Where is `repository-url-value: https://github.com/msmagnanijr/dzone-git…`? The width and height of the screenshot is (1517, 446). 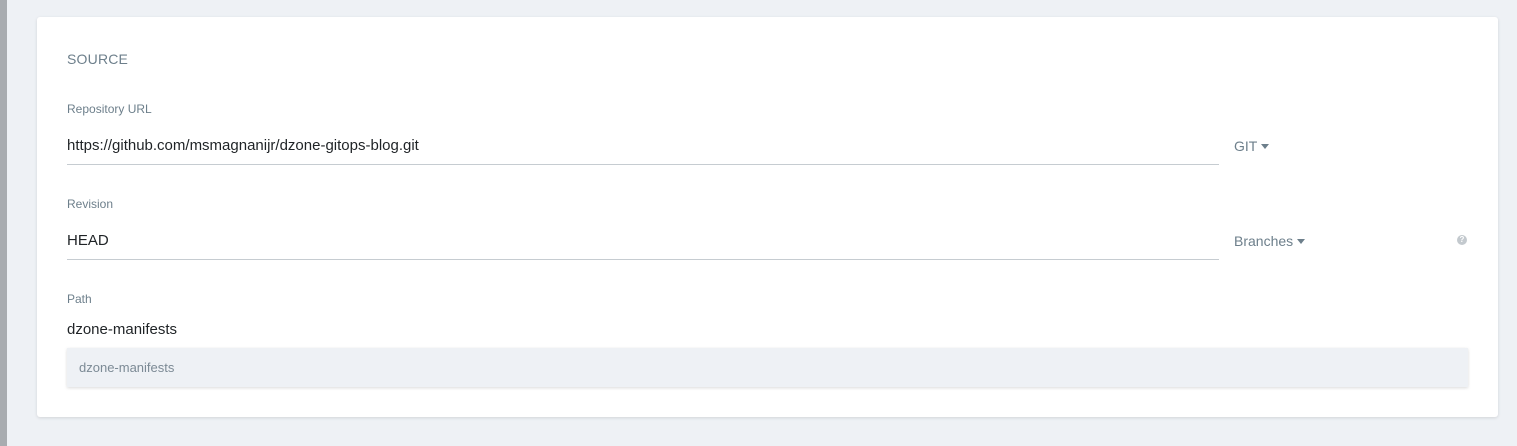 repository-url-value: https://github.com/msmagnanijr/dzone-git… is located at coordinates (243, 145).